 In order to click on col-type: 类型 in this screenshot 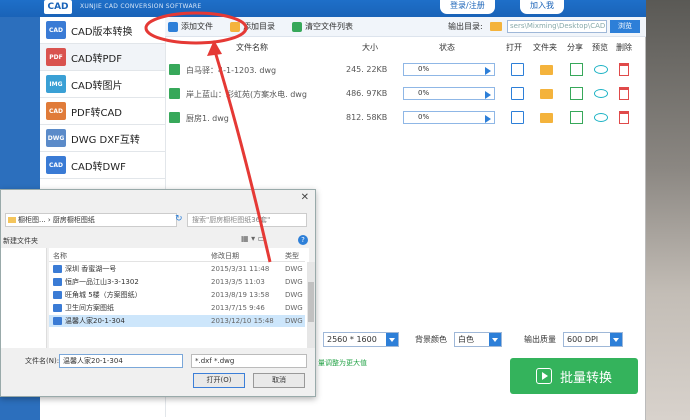, I will do `click(292, 256)`.